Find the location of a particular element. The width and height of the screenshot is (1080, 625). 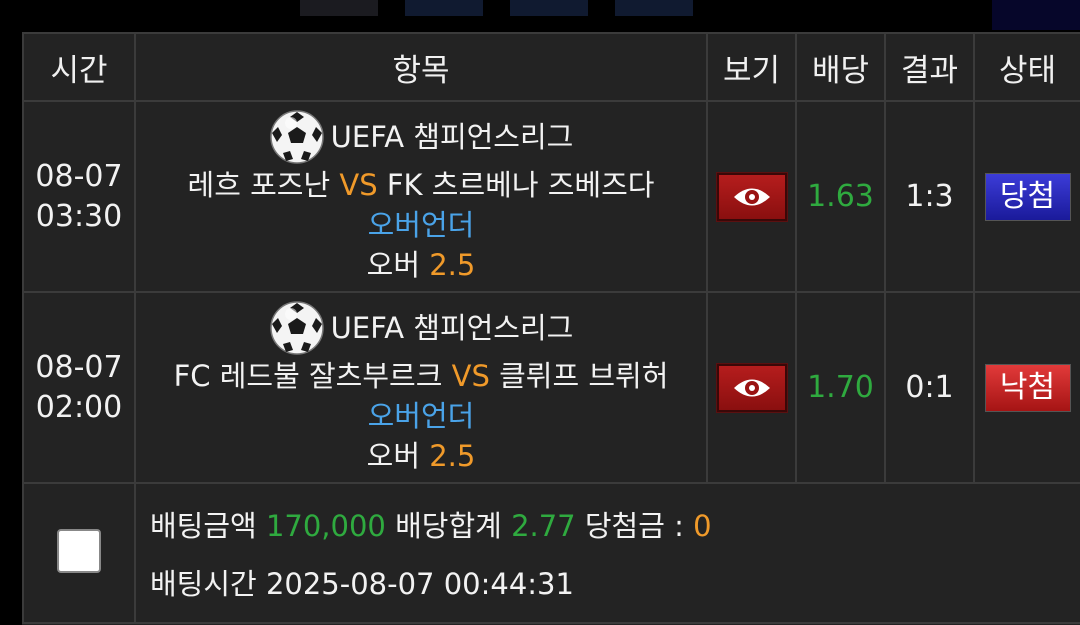

winnings-value: 0 is located at coordinates (702, 526).